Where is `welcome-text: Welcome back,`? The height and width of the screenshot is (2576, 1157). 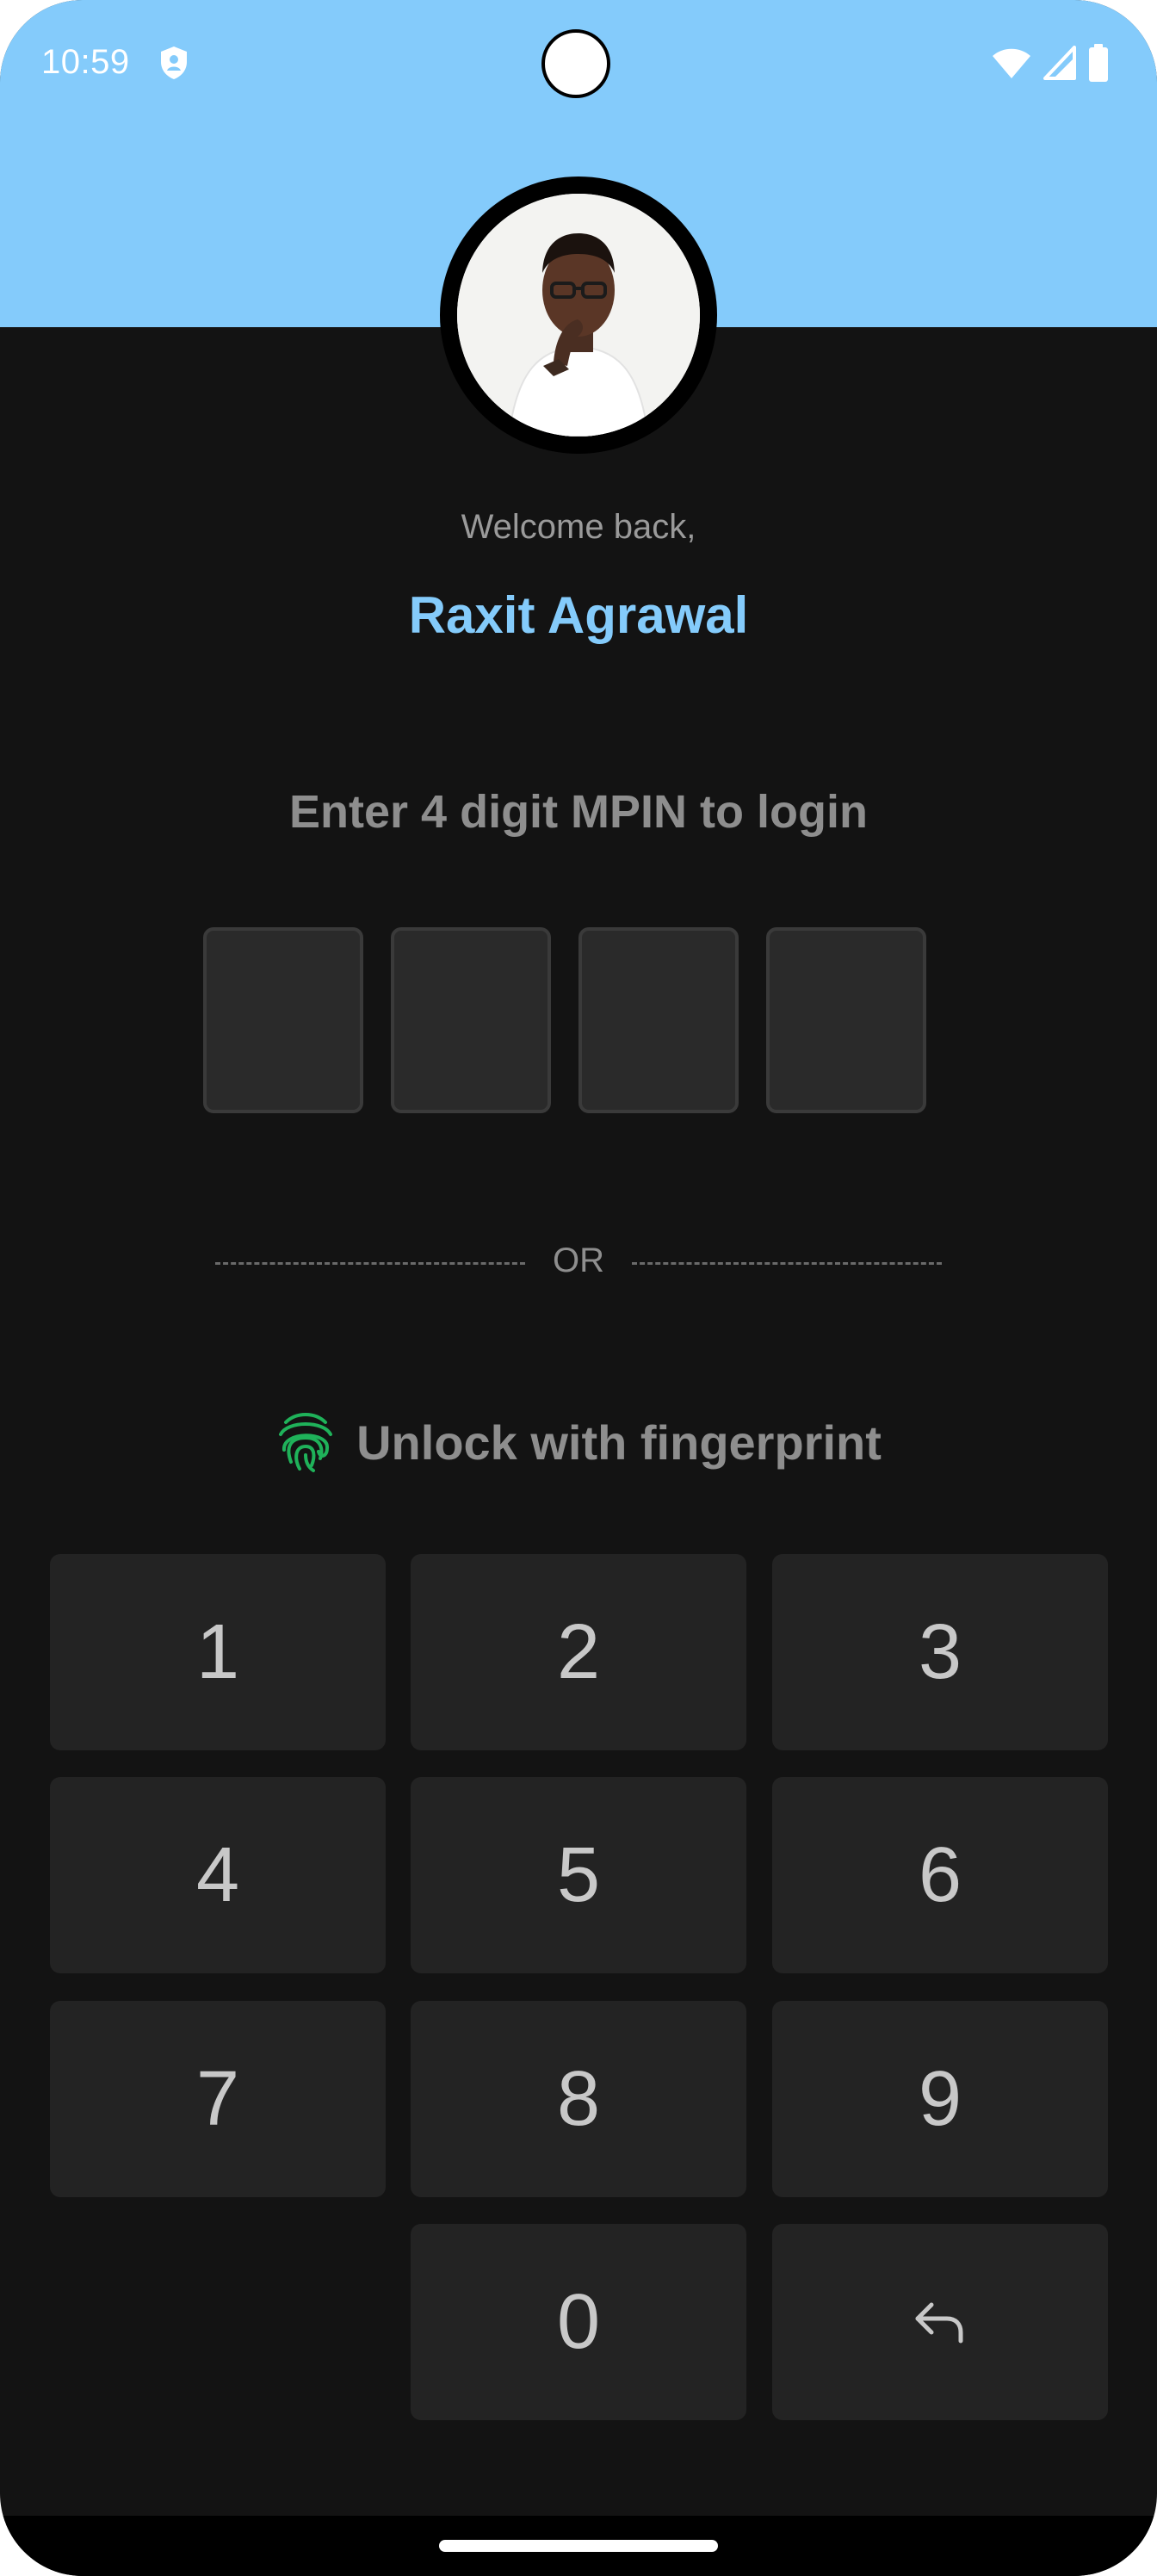
welcome-text: Welcome back, is located at coordinates (579, 527).